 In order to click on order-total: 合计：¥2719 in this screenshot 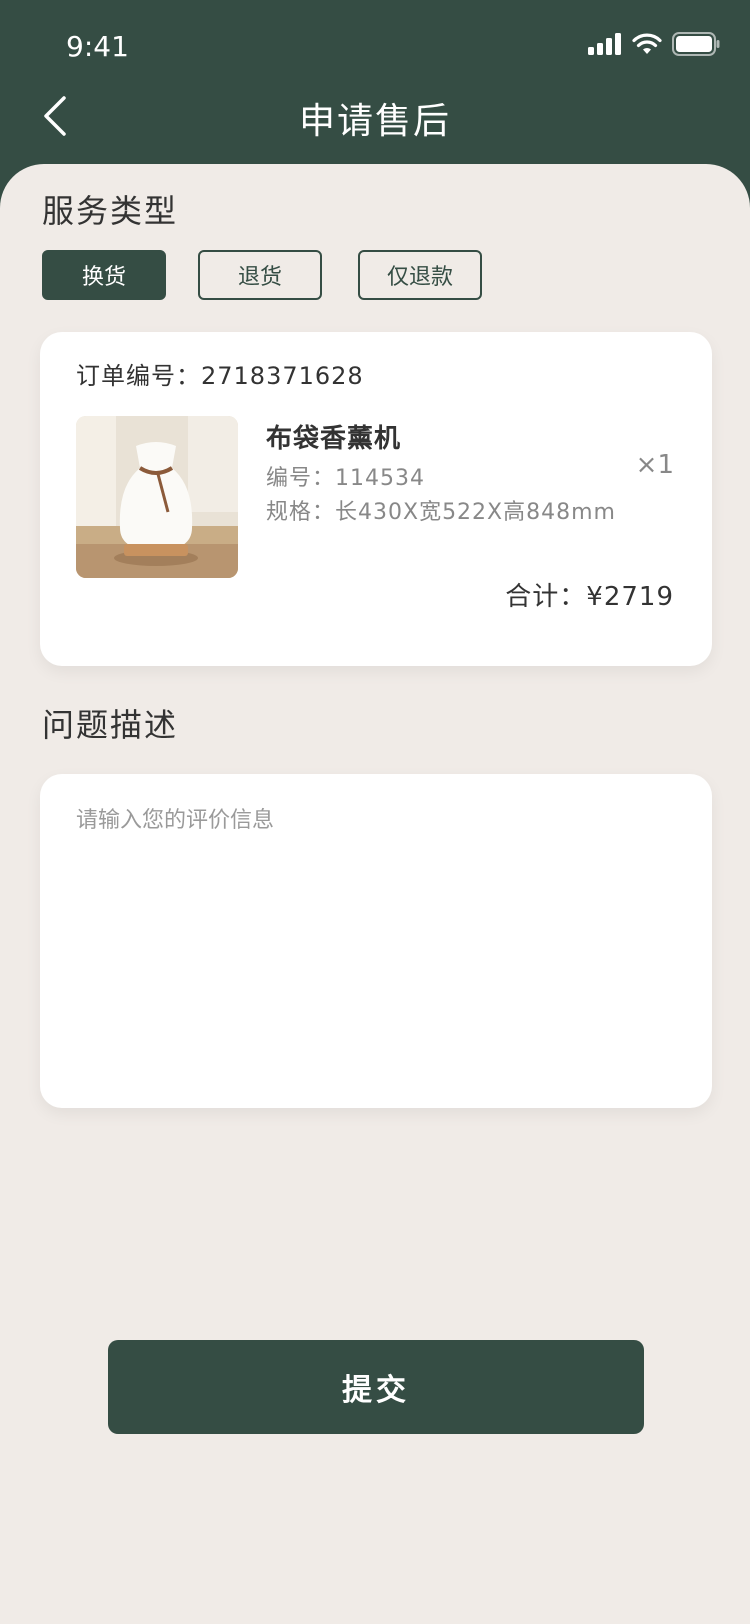, I will do `click(589, 597)`.